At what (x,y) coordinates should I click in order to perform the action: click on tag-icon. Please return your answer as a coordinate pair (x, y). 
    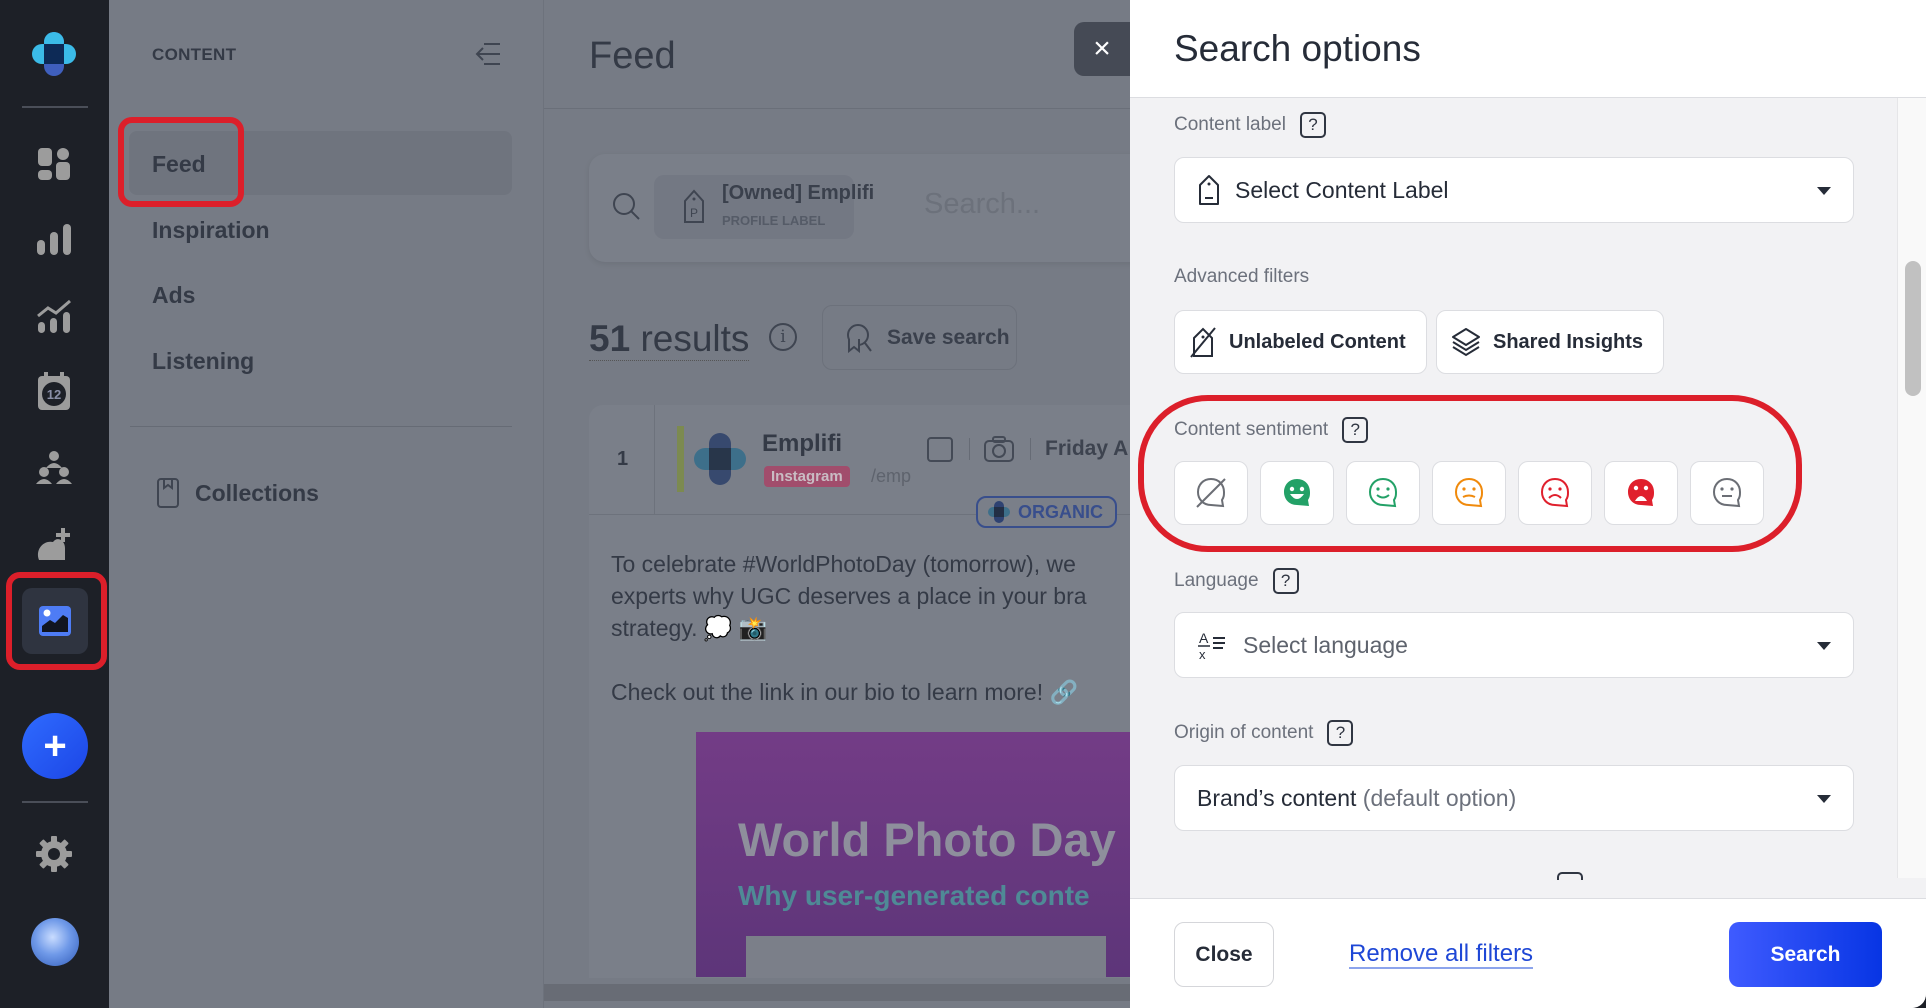
    Looking at the image, I should click on (1209, 190).